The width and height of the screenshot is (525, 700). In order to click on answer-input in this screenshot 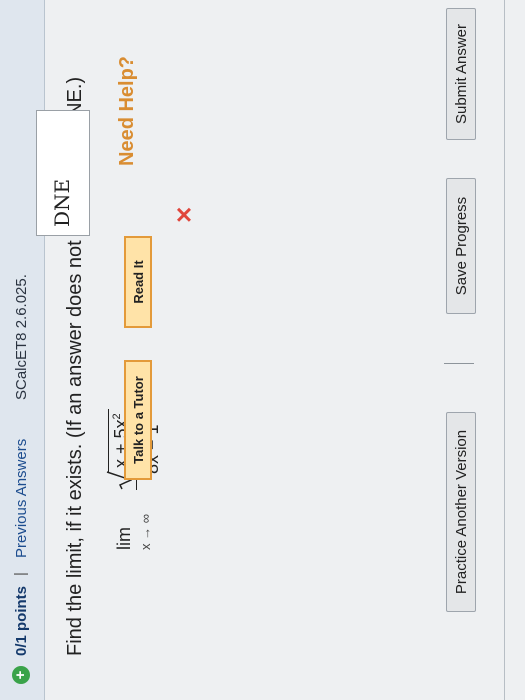, I will do `click(62, 173)`.